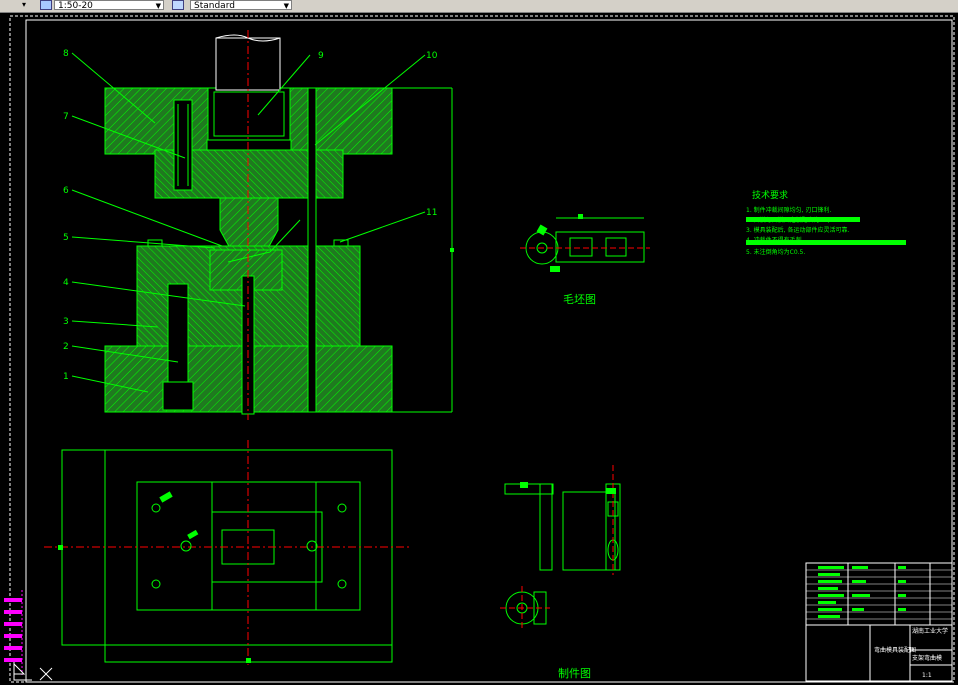 This screenshot has height=685, width=958. What do you see at coordinates (66, 54) in the screenshot?
I see `part-label-8: 8` at bounding box center [66, 54].